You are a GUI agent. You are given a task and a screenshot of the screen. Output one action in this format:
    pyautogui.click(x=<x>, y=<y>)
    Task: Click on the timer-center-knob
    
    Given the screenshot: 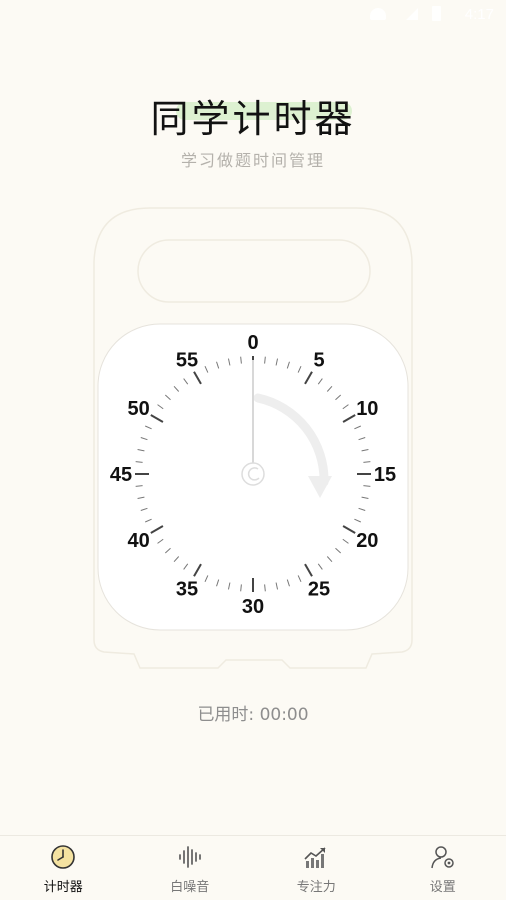 What is the action you would take?
    pyautogui.click(x=253, y=474)
    